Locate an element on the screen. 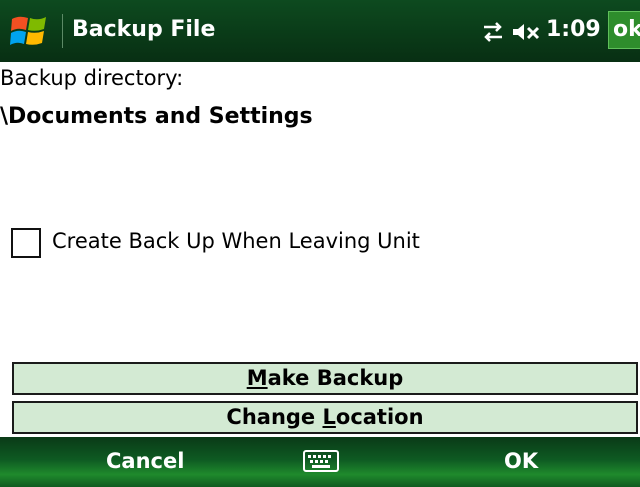  ok-softkey: OK is located at coordinates (521, 461).